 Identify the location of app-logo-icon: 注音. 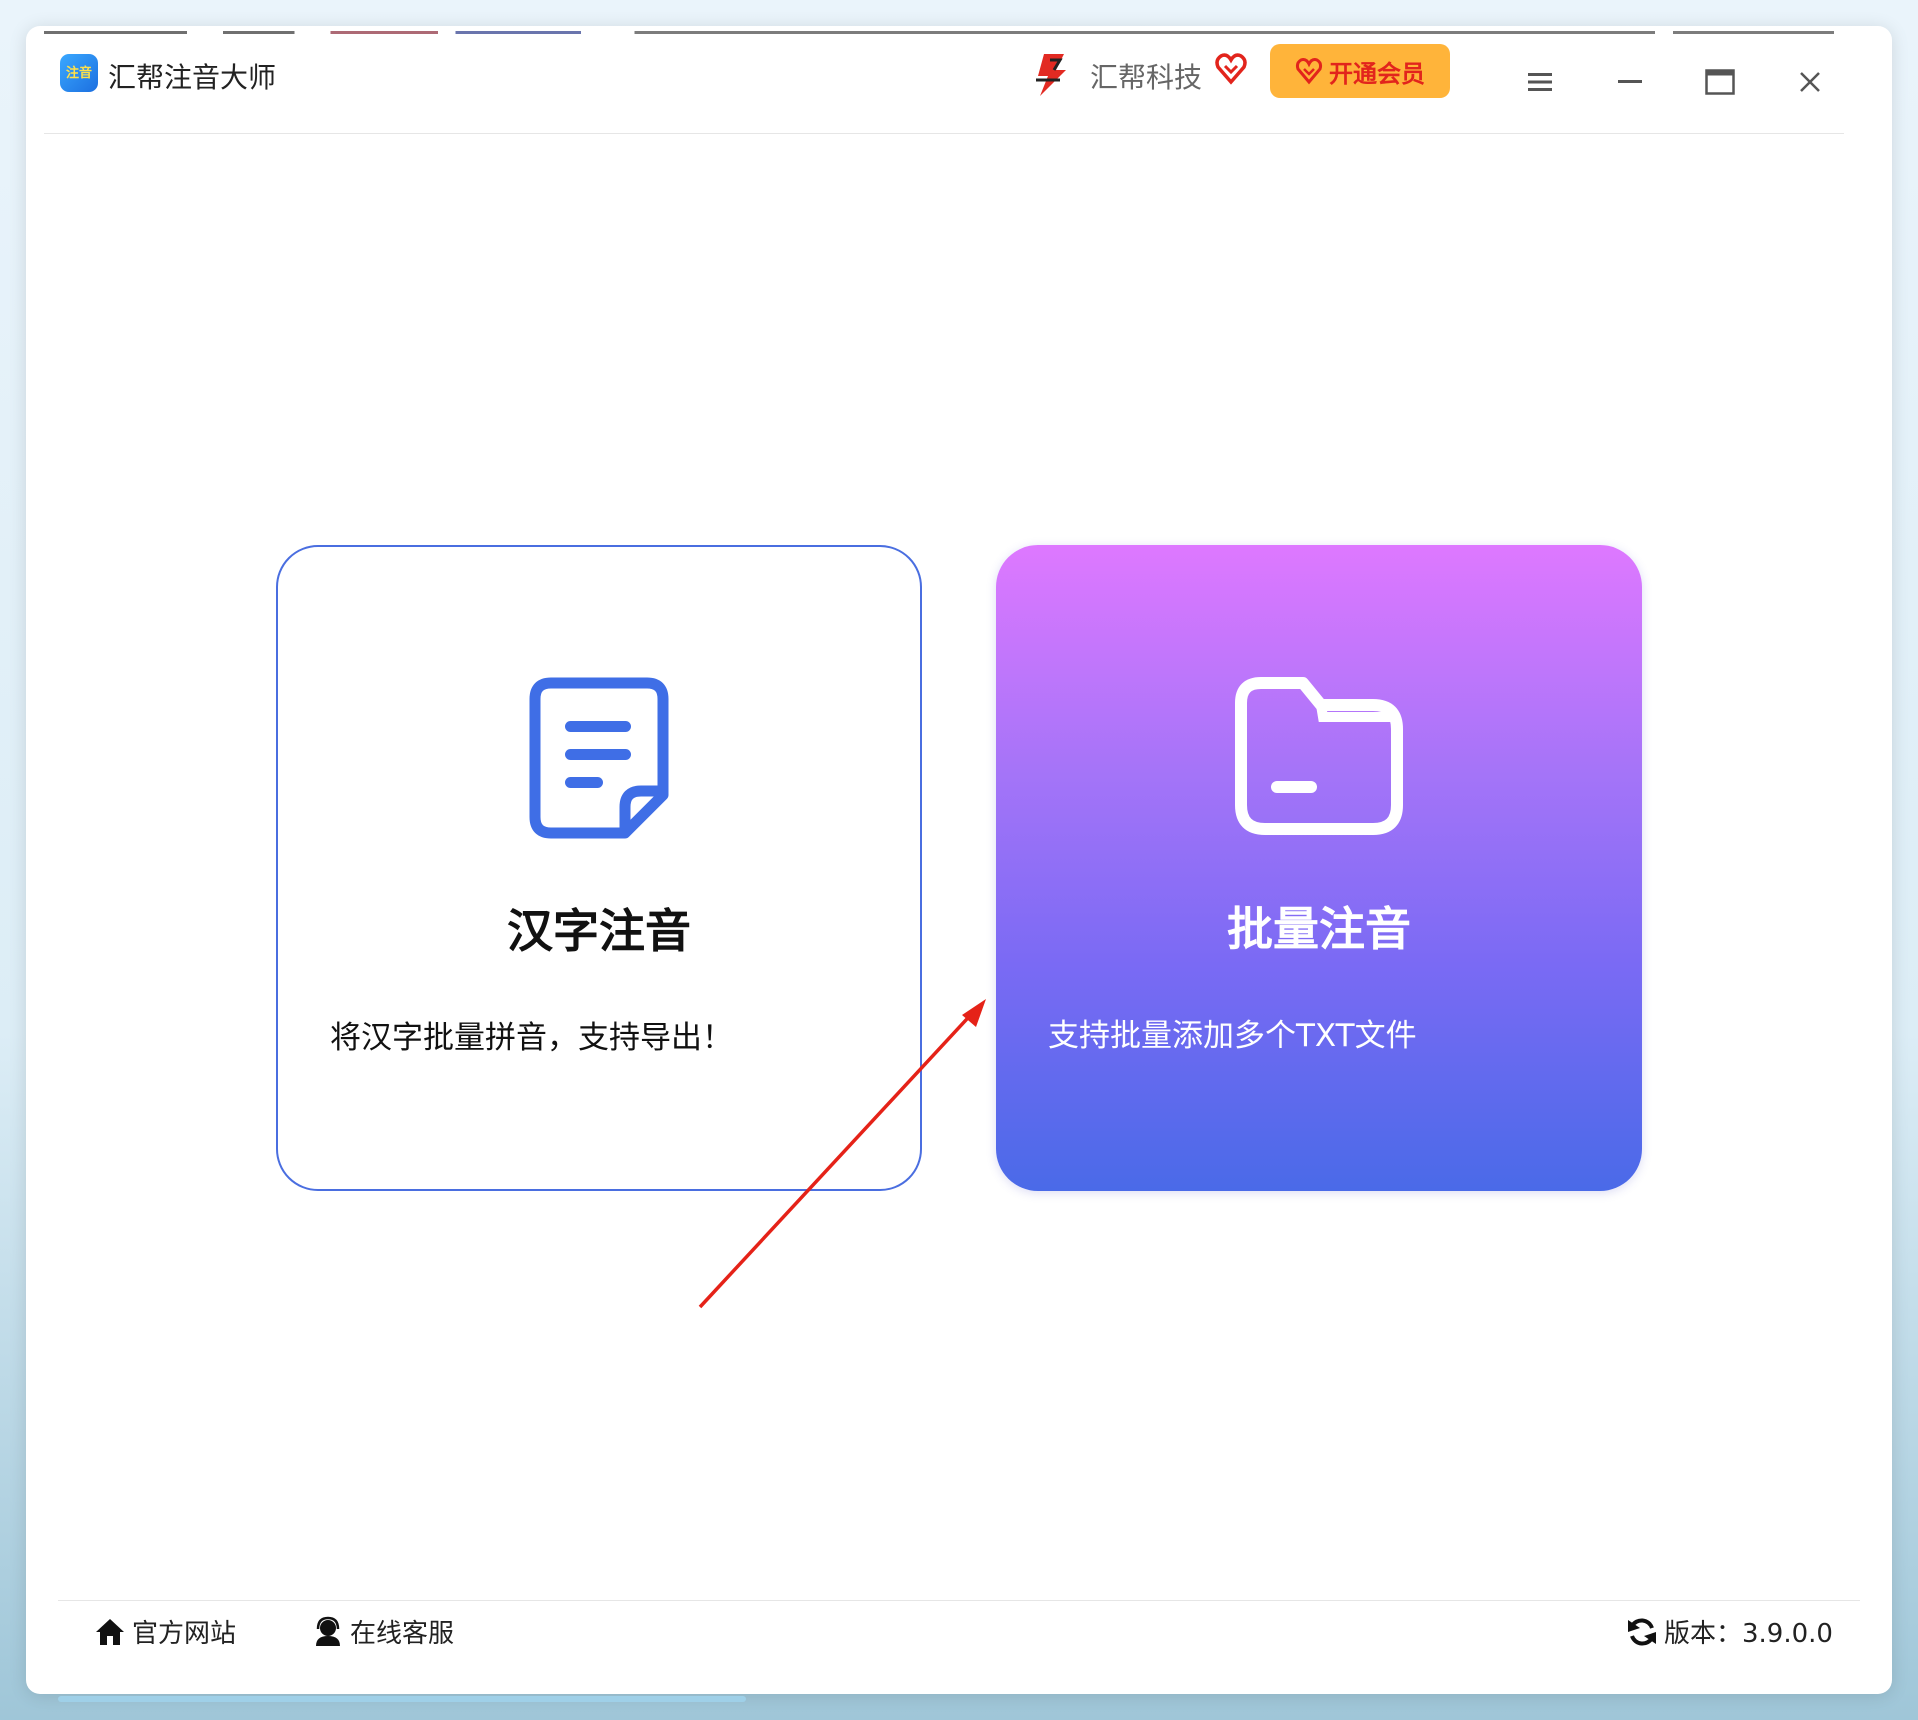
(79, 73).